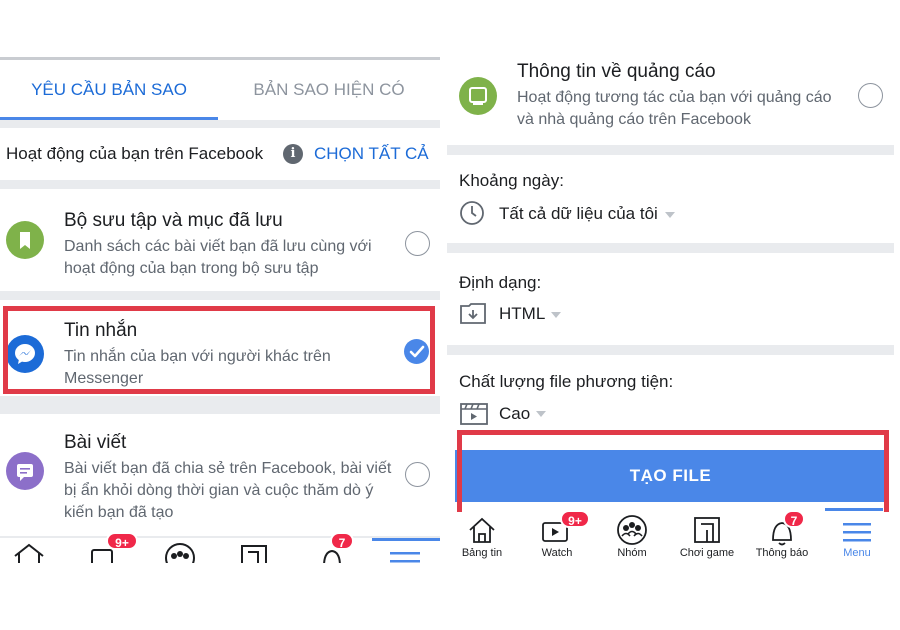  I want to click on tab-bar: YÊU CẦU BẢN SAO BẢN SAO HIỆN CÓ, so click(220, 90).